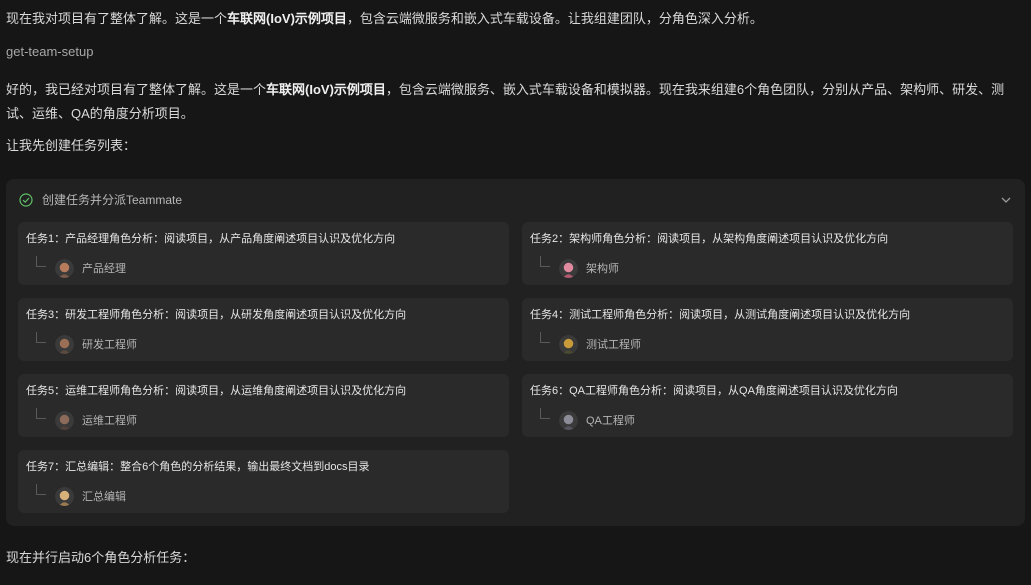 The width and height of the screenshot is (1031, 585). Describe the element at coordinates (602, 269) in the screenshot. I see `assignee-name: 架构师` at that location.